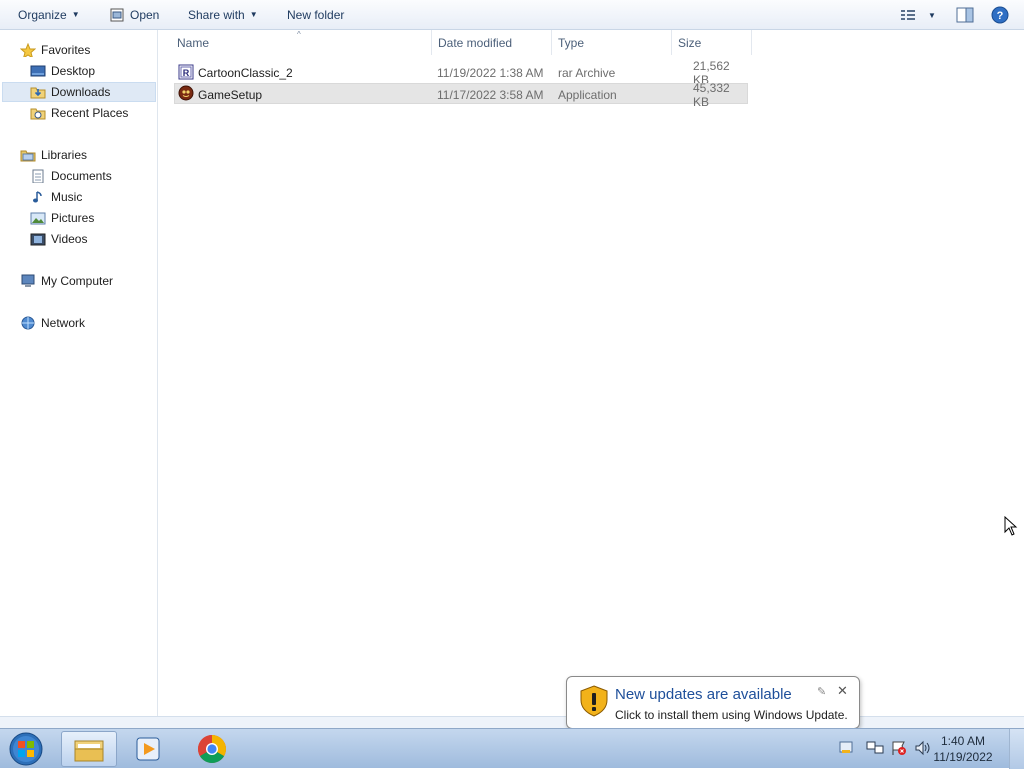 Image resolution: width=1024 pixels, height=770 pixels. I want to click on taskbar-explorer-button, so click(89, 749).